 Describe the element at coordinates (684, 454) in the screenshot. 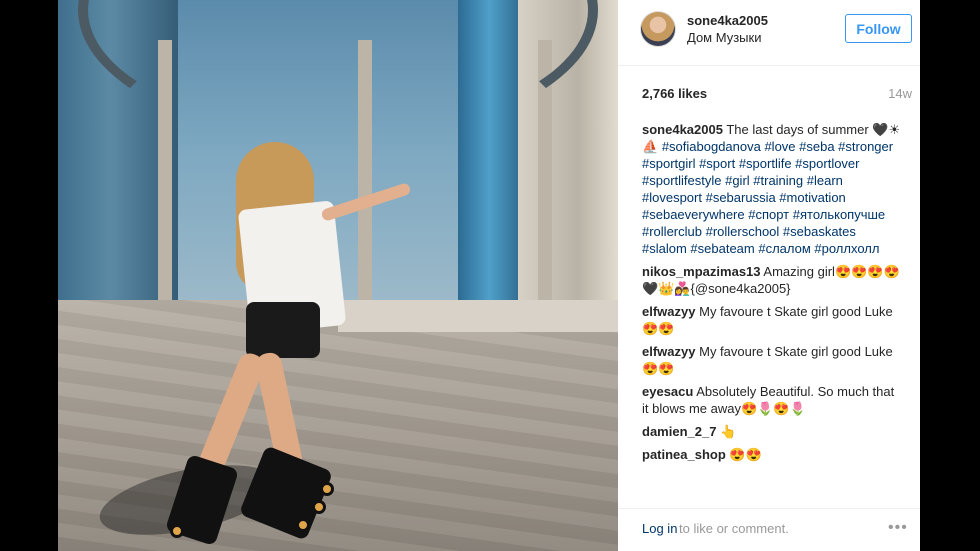

I see `comment-username: patinea_shop` at that location.